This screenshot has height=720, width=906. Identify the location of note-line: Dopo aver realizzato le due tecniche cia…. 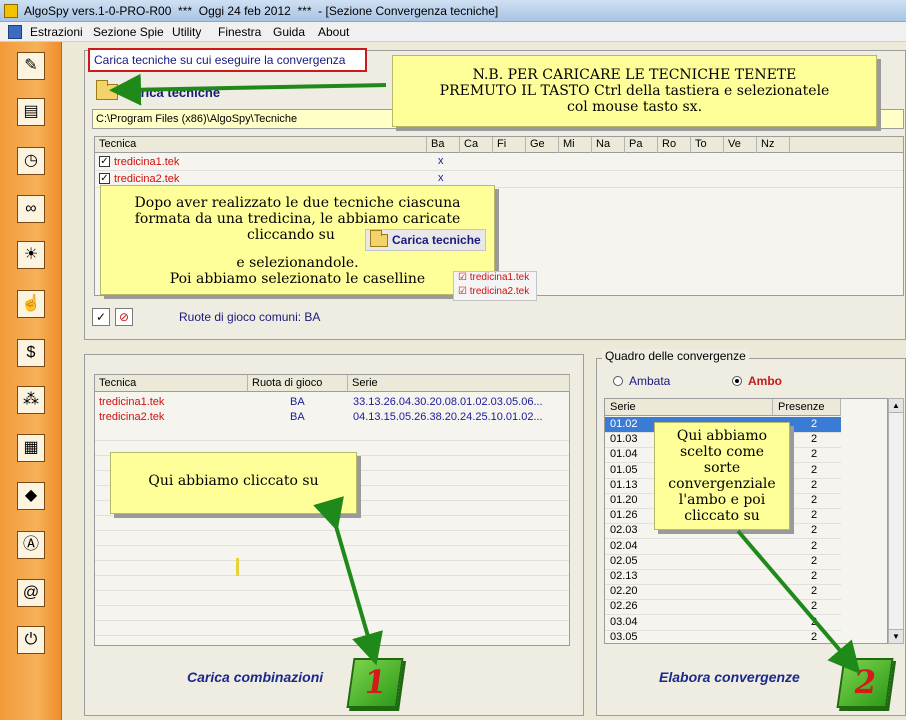
(297, 203).